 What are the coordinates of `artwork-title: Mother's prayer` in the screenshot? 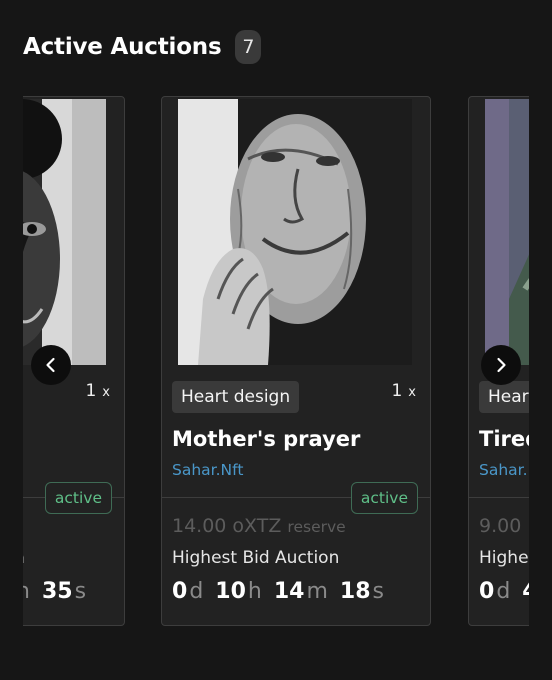 It's located at (266, 439).